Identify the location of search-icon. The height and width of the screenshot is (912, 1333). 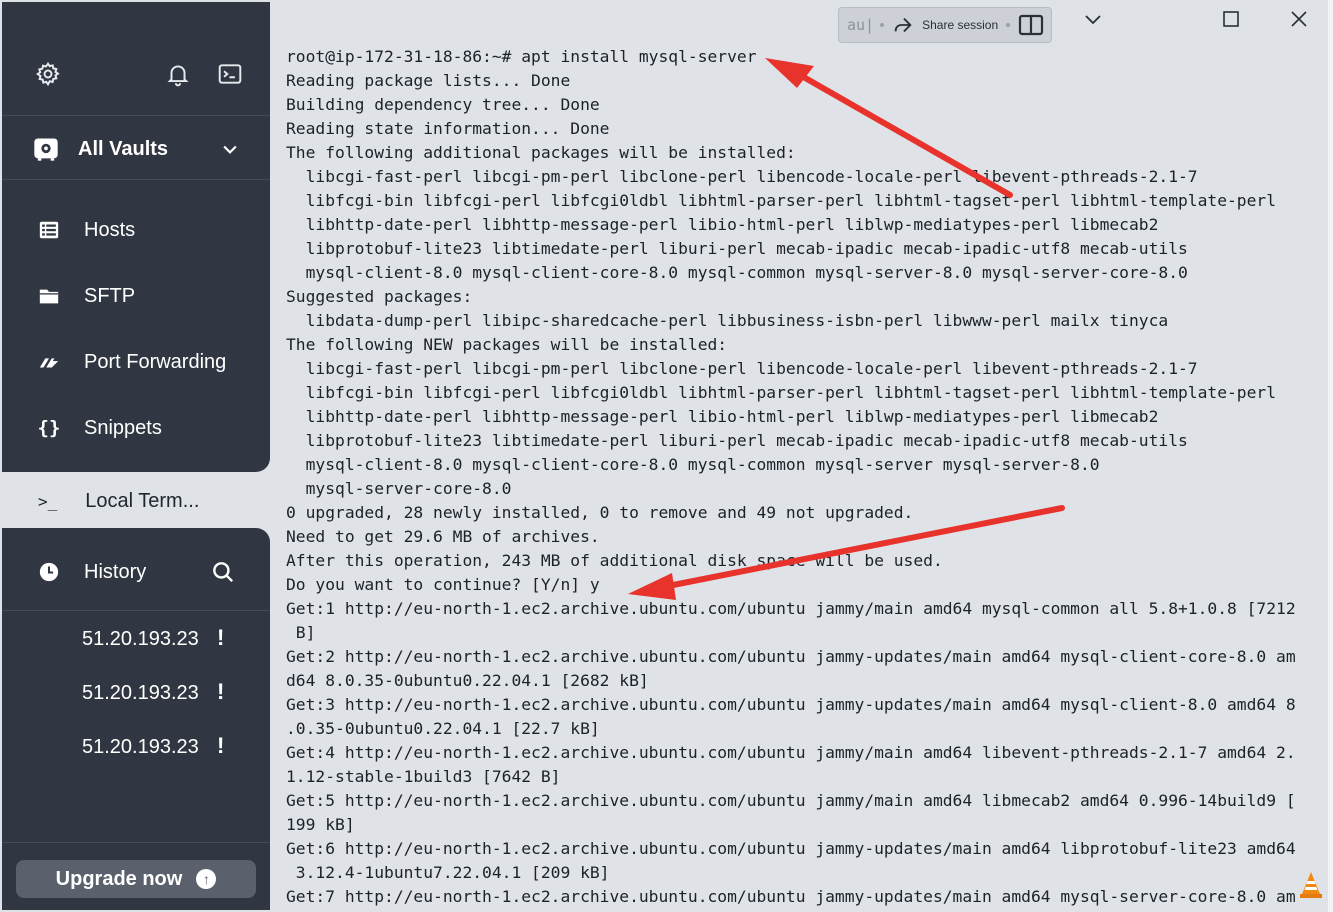
(223, 572).